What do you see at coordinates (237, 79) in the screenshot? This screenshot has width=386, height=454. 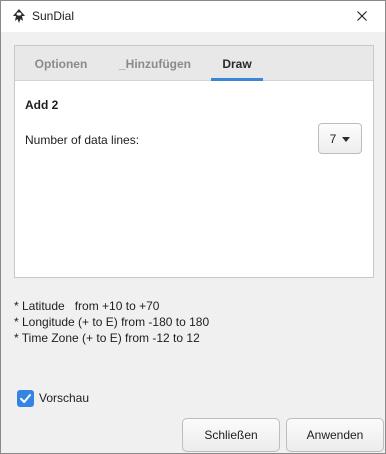 I see `active-tab-indicator` at bounding box center [237, 79].